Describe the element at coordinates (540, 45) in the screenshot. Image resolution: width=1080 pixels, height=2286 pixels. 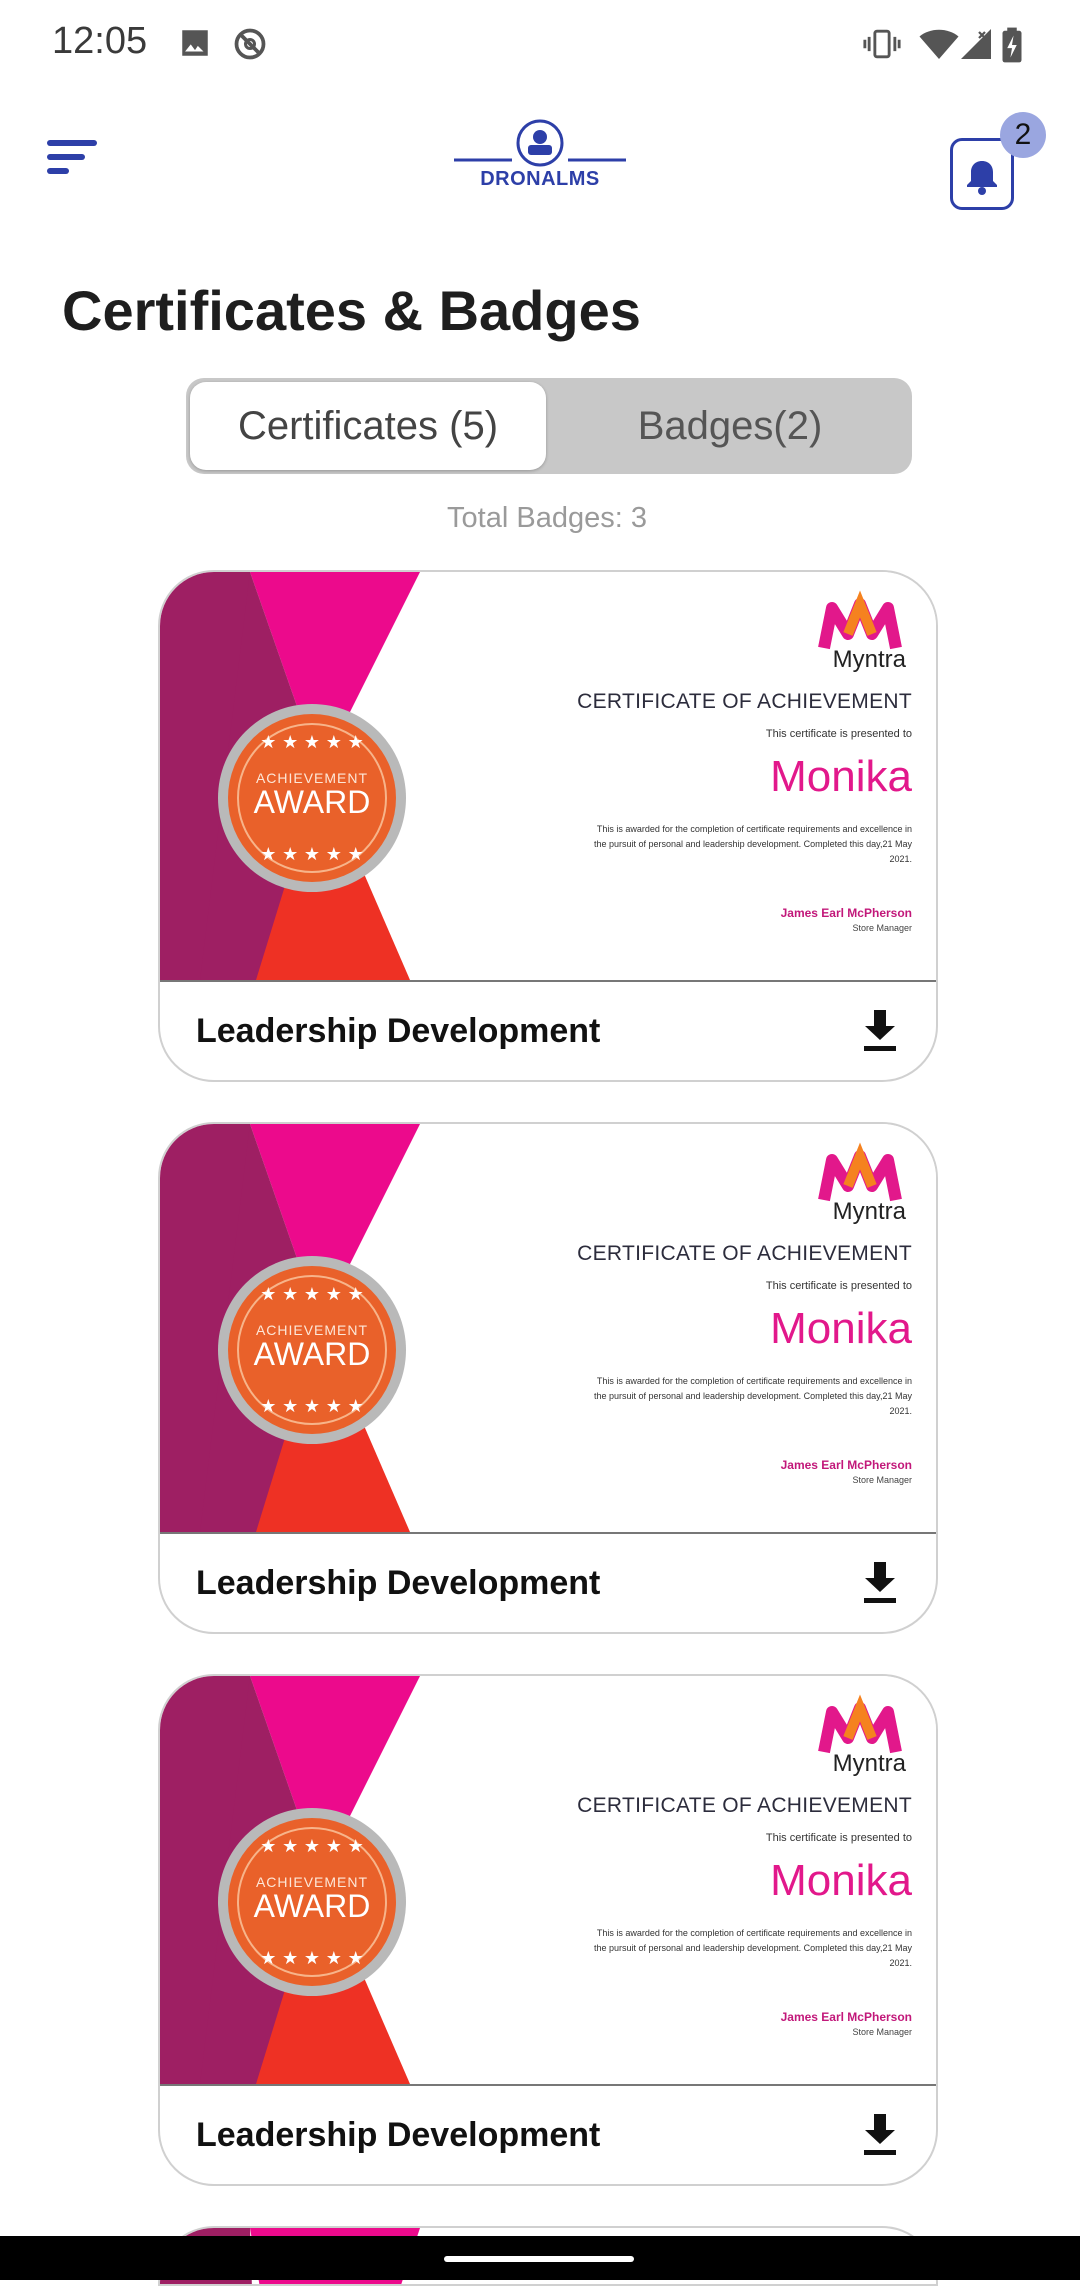
I see `status-bar: 12:05` at that location.